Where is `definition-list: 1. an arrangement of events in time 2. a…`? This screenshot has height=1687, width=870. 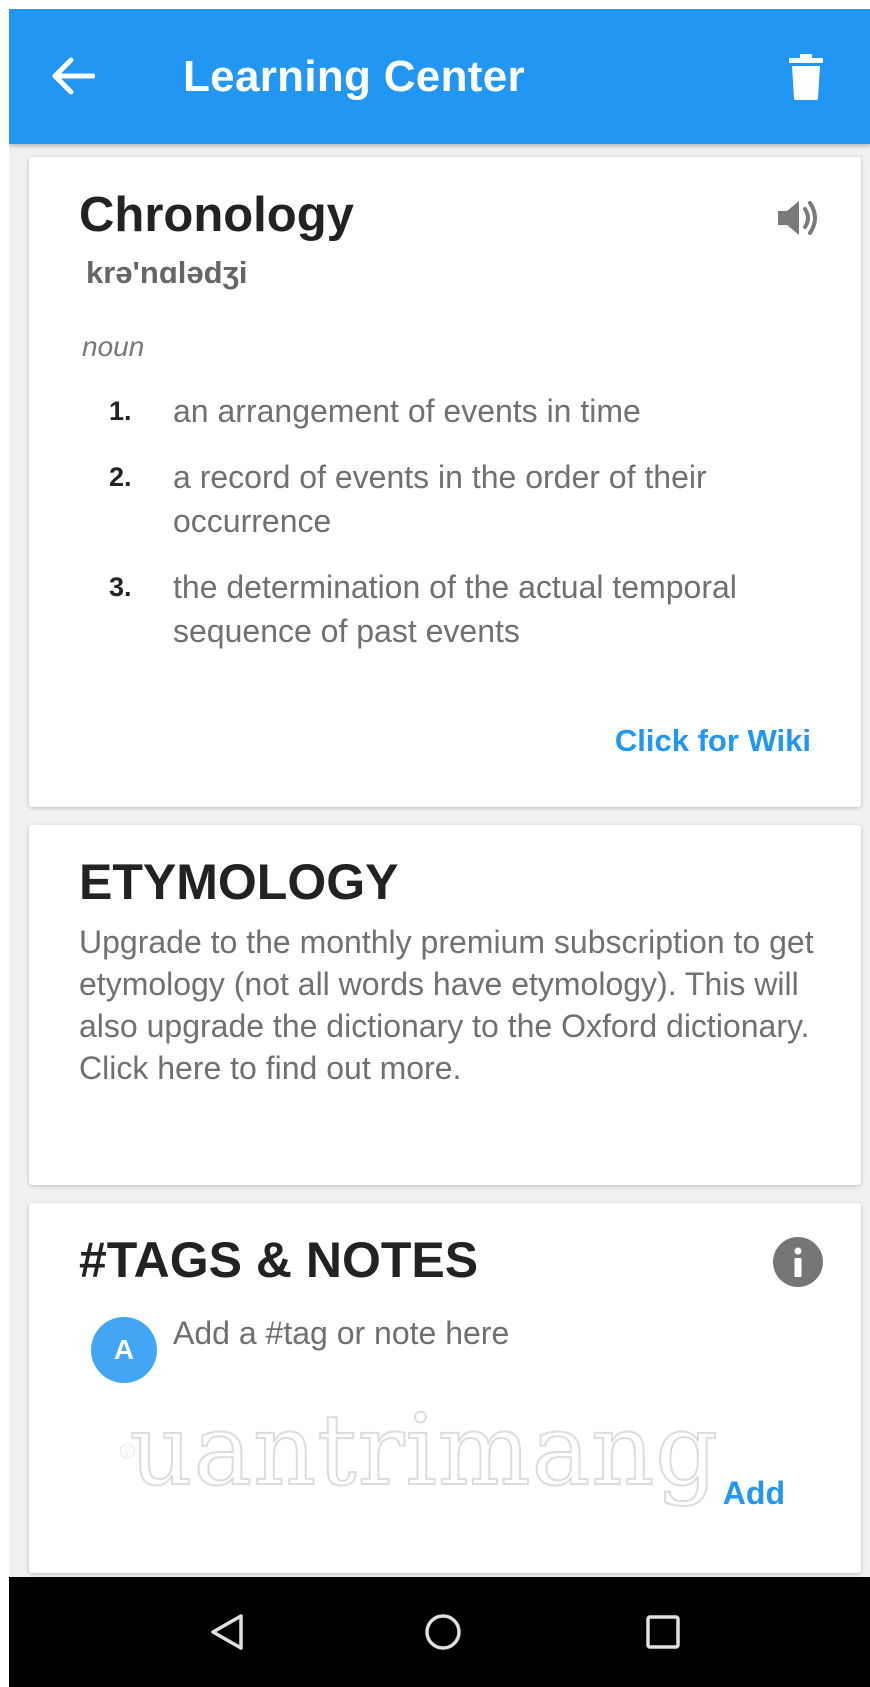
definition-list: 1. an arrangement of events in time 2. a… is located at coordinates (469, 532).